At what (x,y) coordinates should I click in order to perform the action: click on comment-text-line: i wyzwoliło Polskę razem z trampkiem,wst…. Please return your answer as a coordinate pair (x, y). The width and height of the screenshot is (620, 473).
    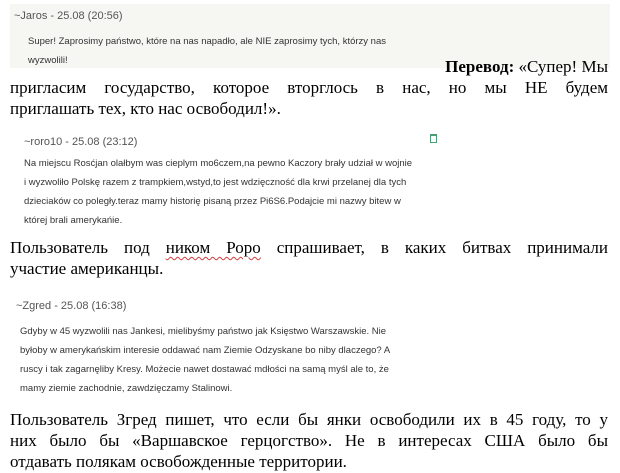
    Looking at the image, I should click on (215, 182).